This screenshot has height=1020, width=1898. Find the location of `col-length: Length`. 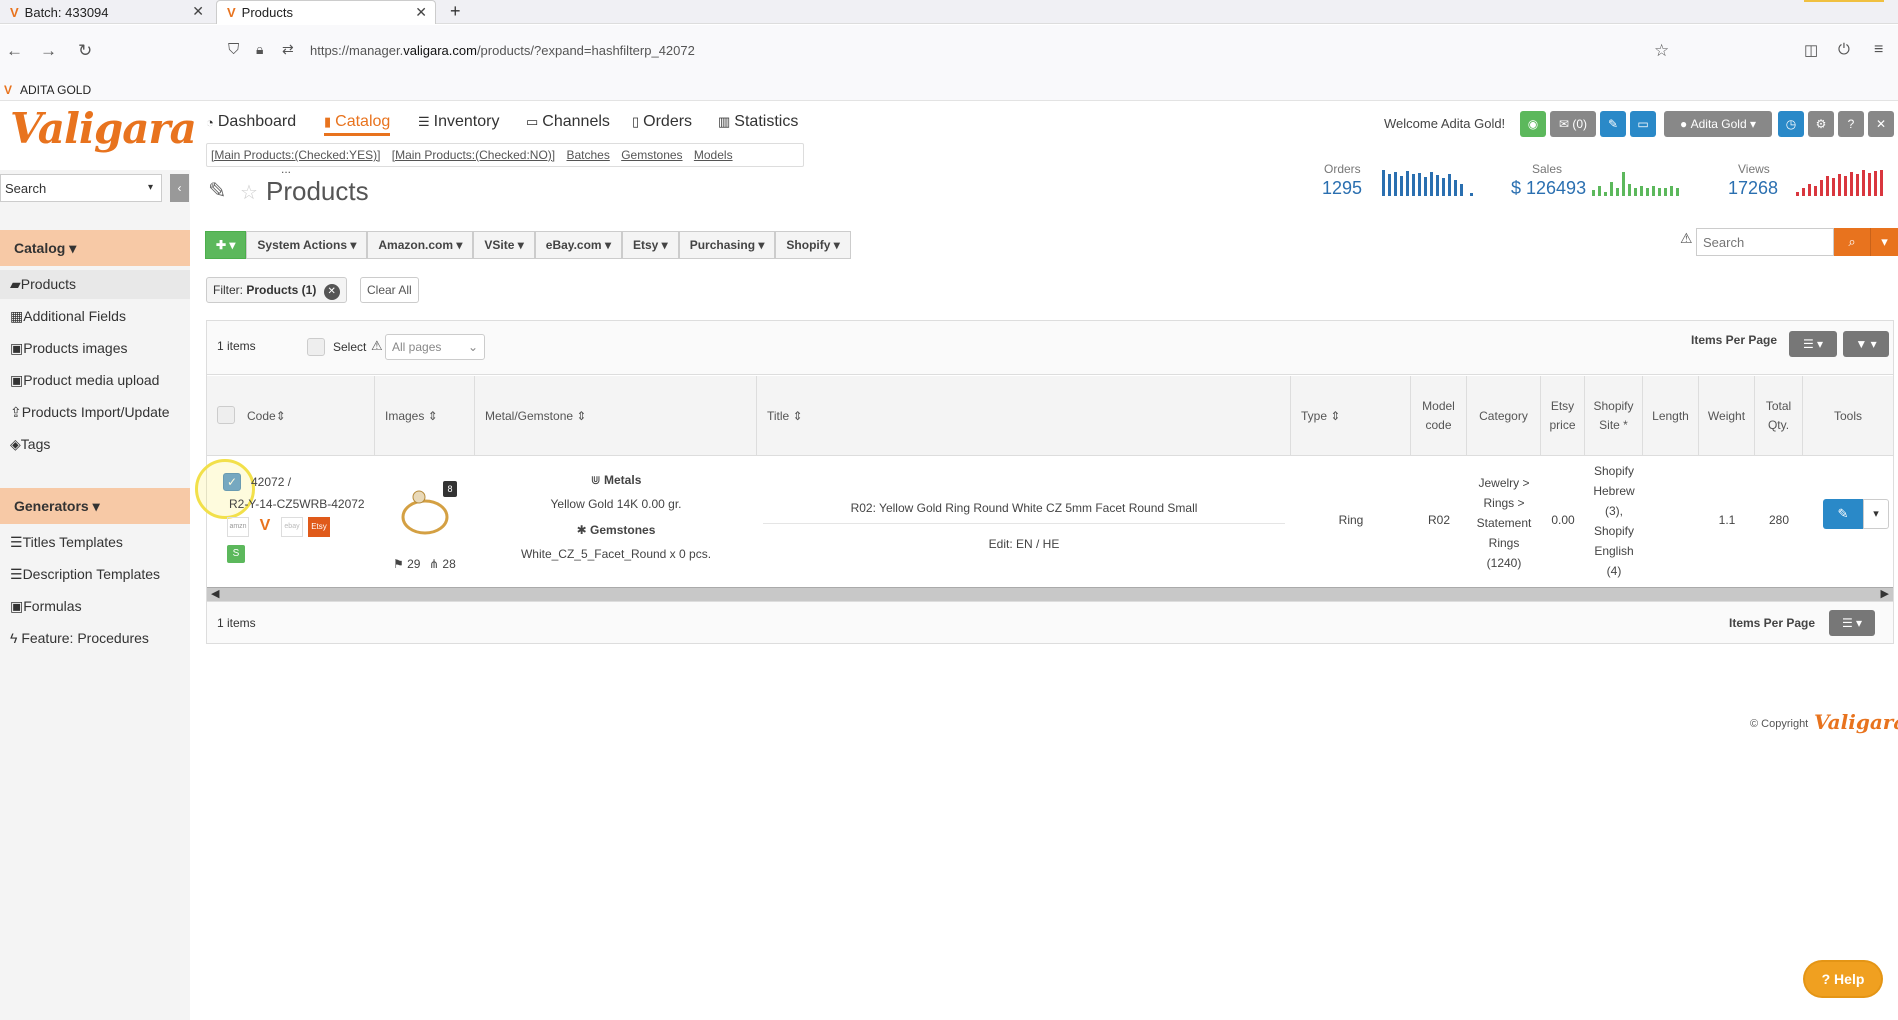

col-length: Length is located at coordinates (1671, 416).